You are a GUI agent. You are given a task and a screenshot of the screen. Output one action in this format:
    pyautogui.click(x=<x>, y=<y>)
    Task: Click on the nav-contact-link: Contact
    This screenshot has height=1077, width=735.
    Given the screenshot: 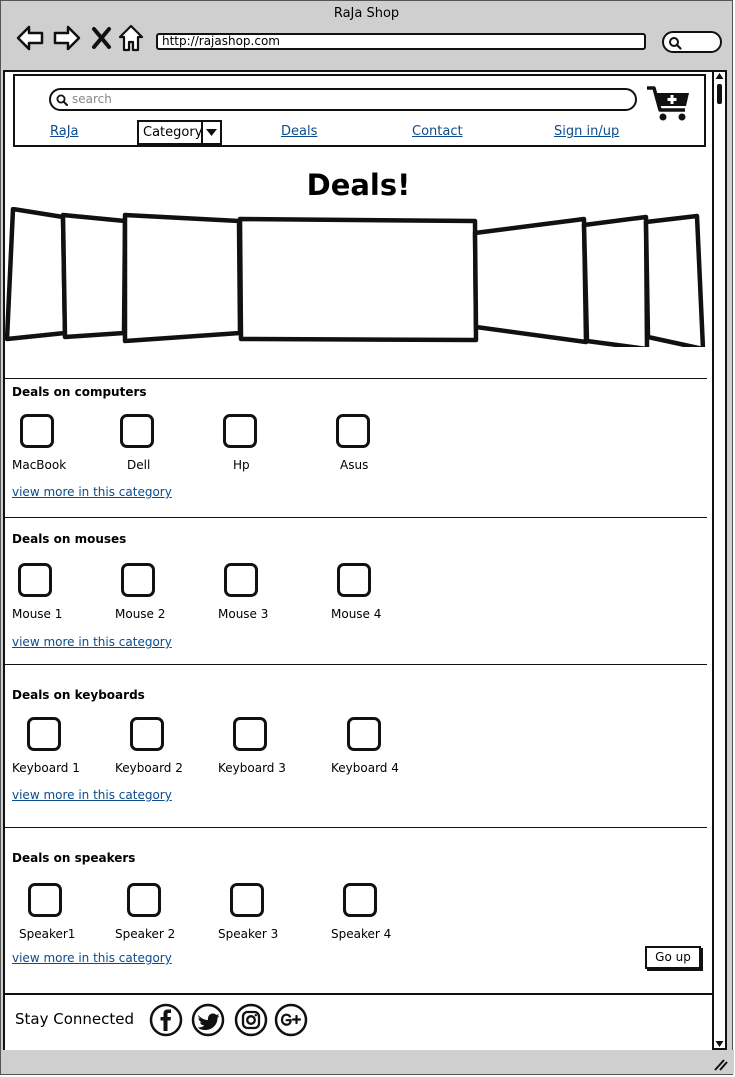 What is the action you would take?
    pyautogui.click(x=437, y=131)
    